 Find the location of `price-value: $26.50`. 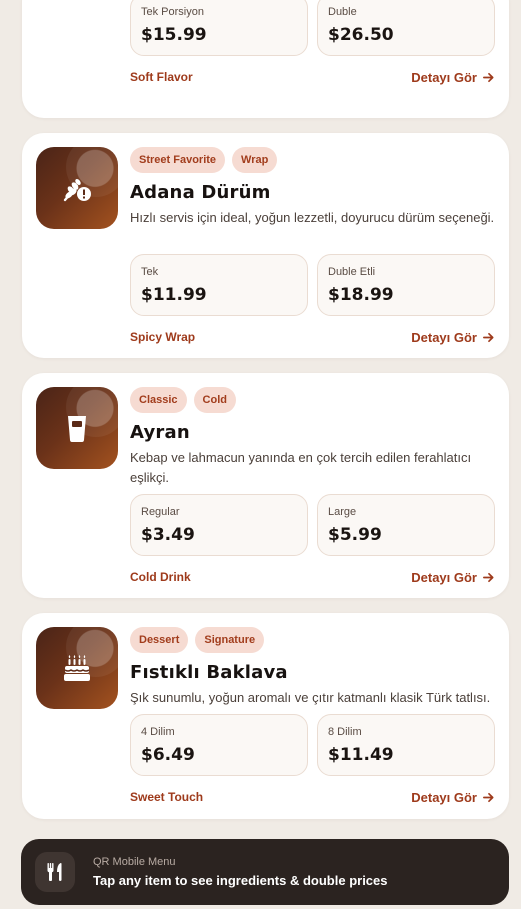

price-value: $26.50 is located at coordinates (361, 35).